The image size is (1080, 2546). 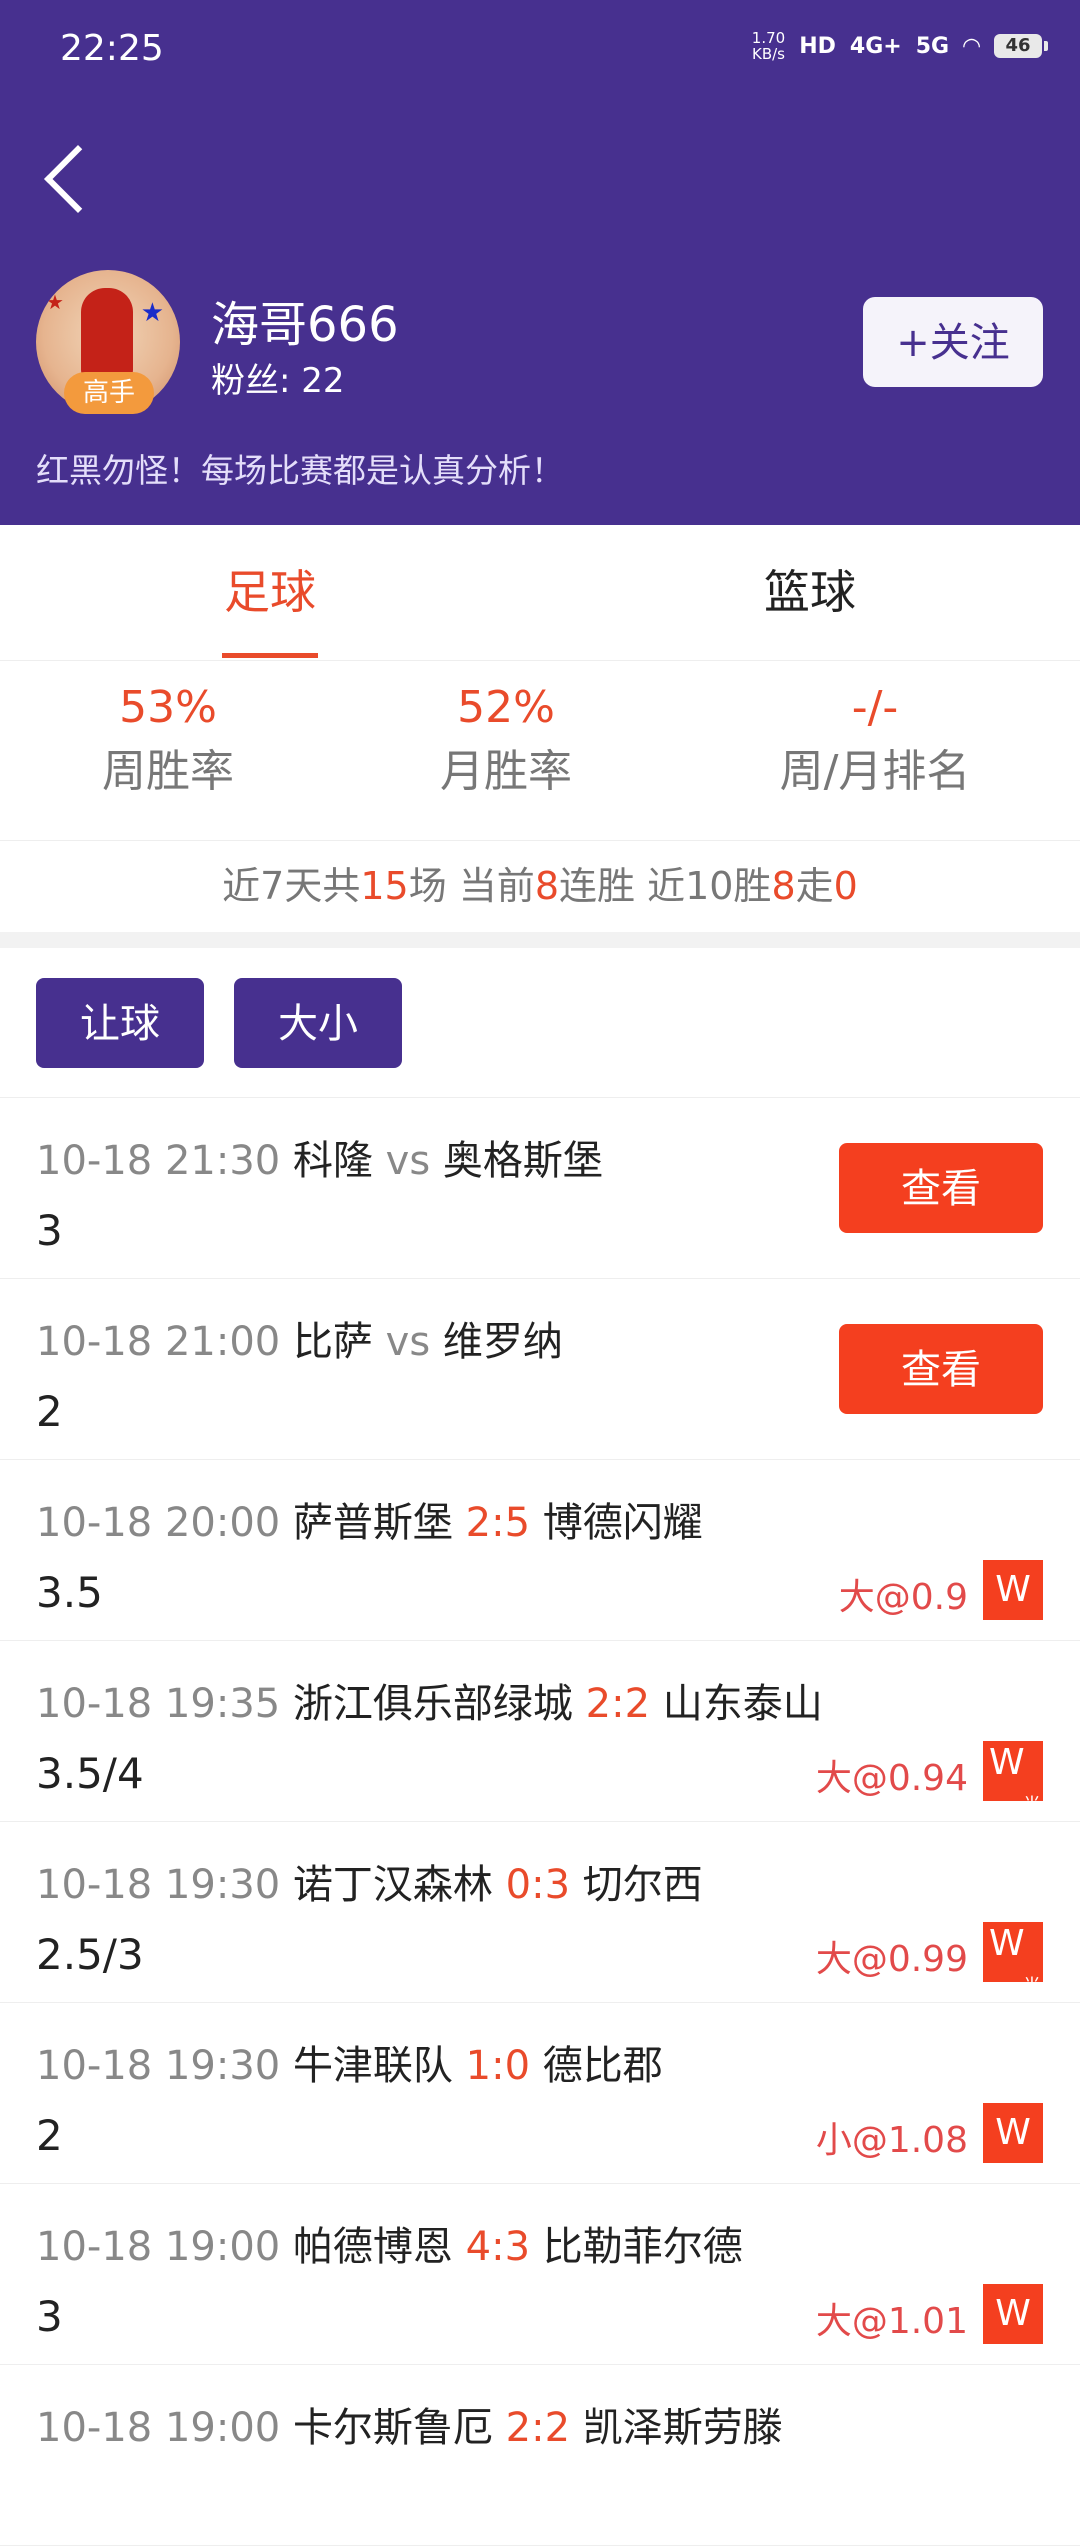 What do you see at coordinates (682, 2428) in the screenshot?
I see `away-team: 凯泽斯劳滕` at bounding box center [682, 2428].